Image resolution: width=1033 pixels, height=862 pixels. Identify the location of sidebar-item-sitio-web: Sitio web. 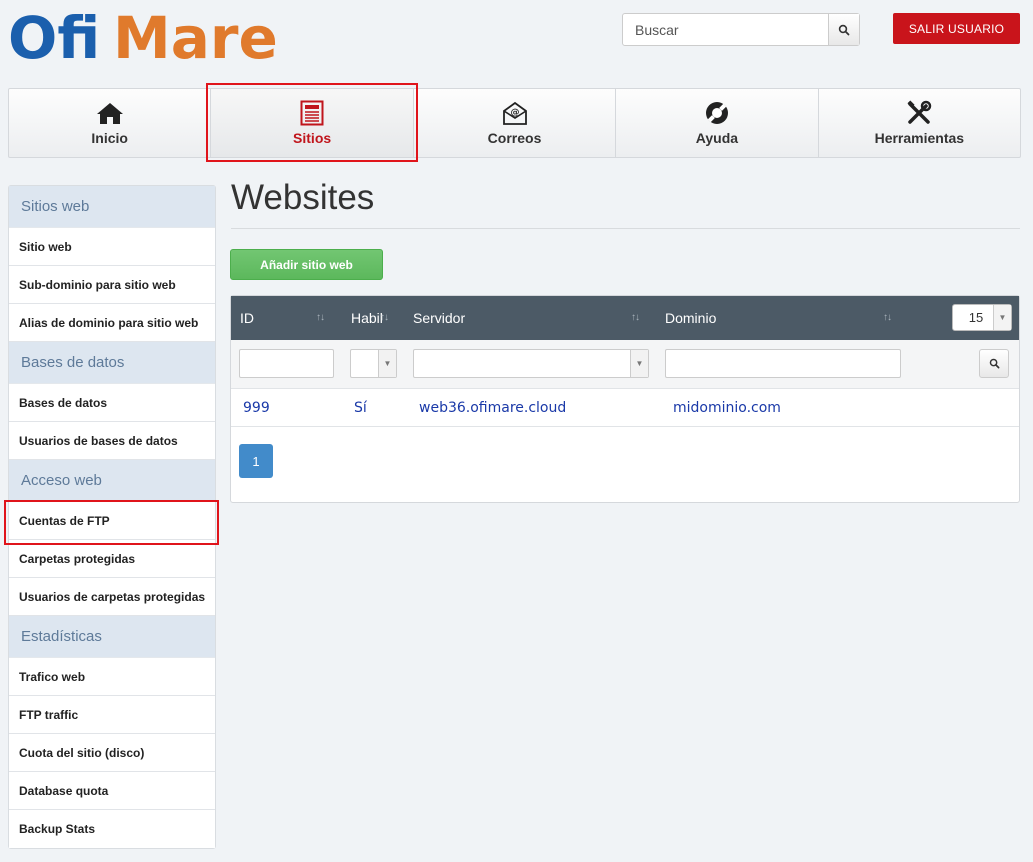
(112, 247).